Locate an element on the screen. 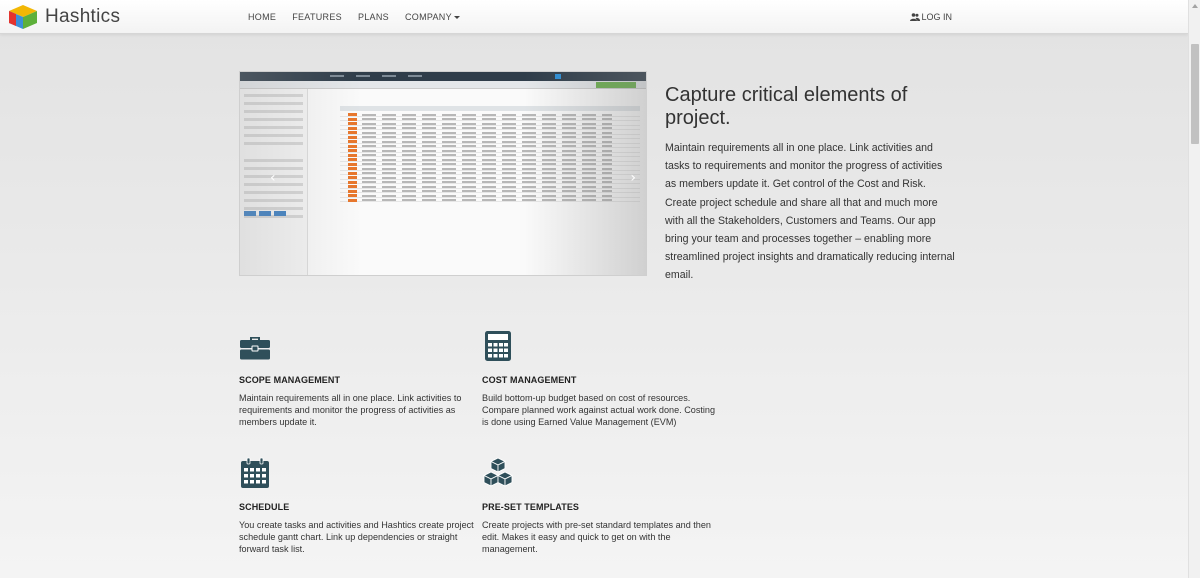 The width and height of the screenshot is (1200, 578). hashtics-logo-icon is located at coordinates (23, 17).